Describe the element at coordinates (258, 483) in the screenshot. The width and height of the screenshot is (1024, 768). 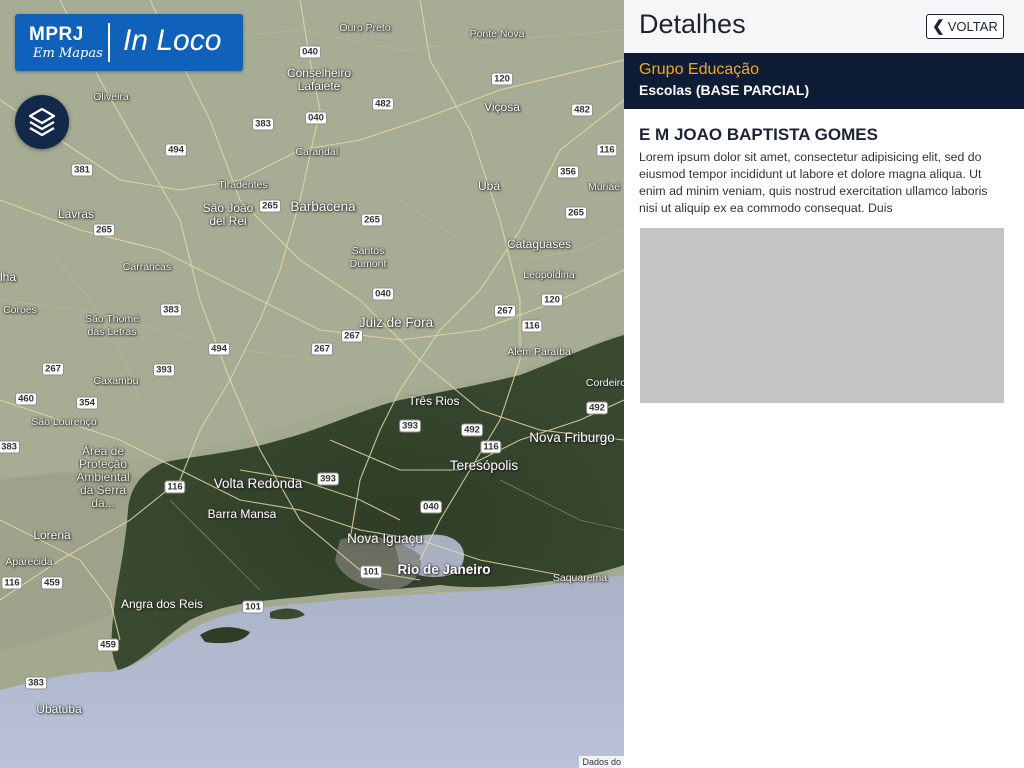
I see `map-label: Volta Redonda` at that location.